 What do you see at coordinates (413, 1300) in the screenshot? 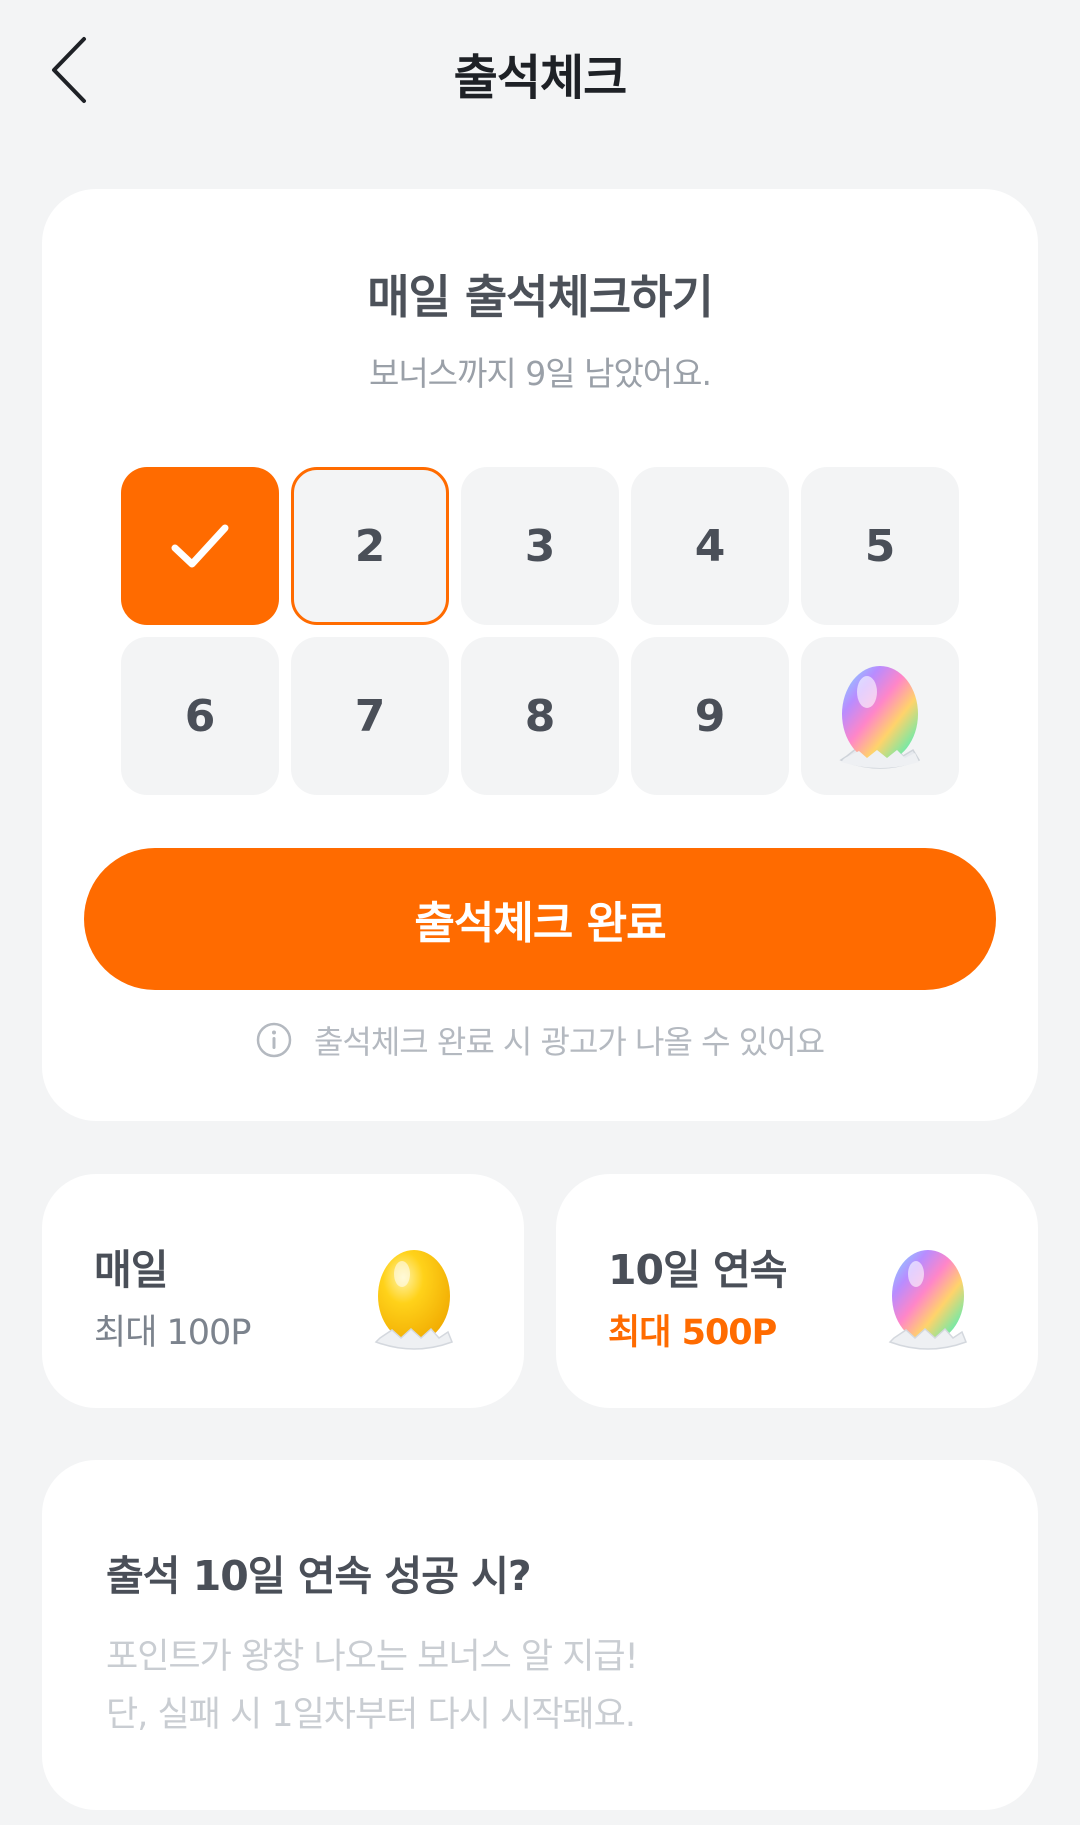
I see `gold-egg-icon` at bounding box center [413, 1300].